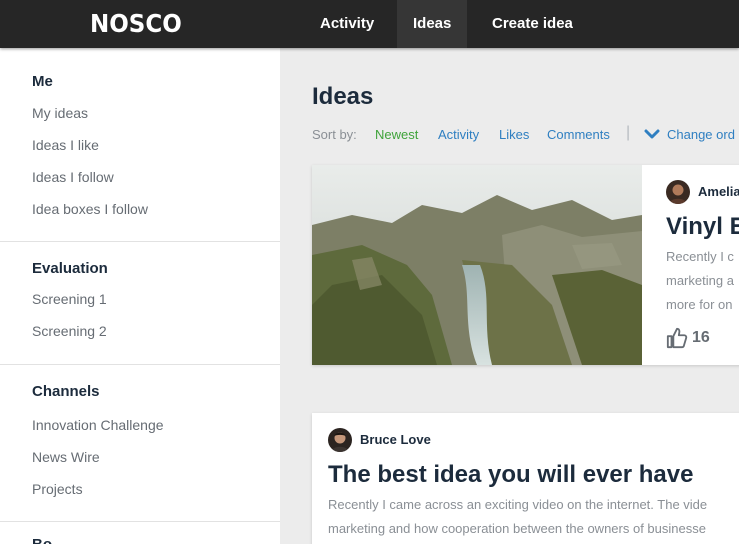 Image resolution: width=739 pixels, height=544 pixels. I want to click on idea-title: The best idea you will ever have, so click(510, 475).